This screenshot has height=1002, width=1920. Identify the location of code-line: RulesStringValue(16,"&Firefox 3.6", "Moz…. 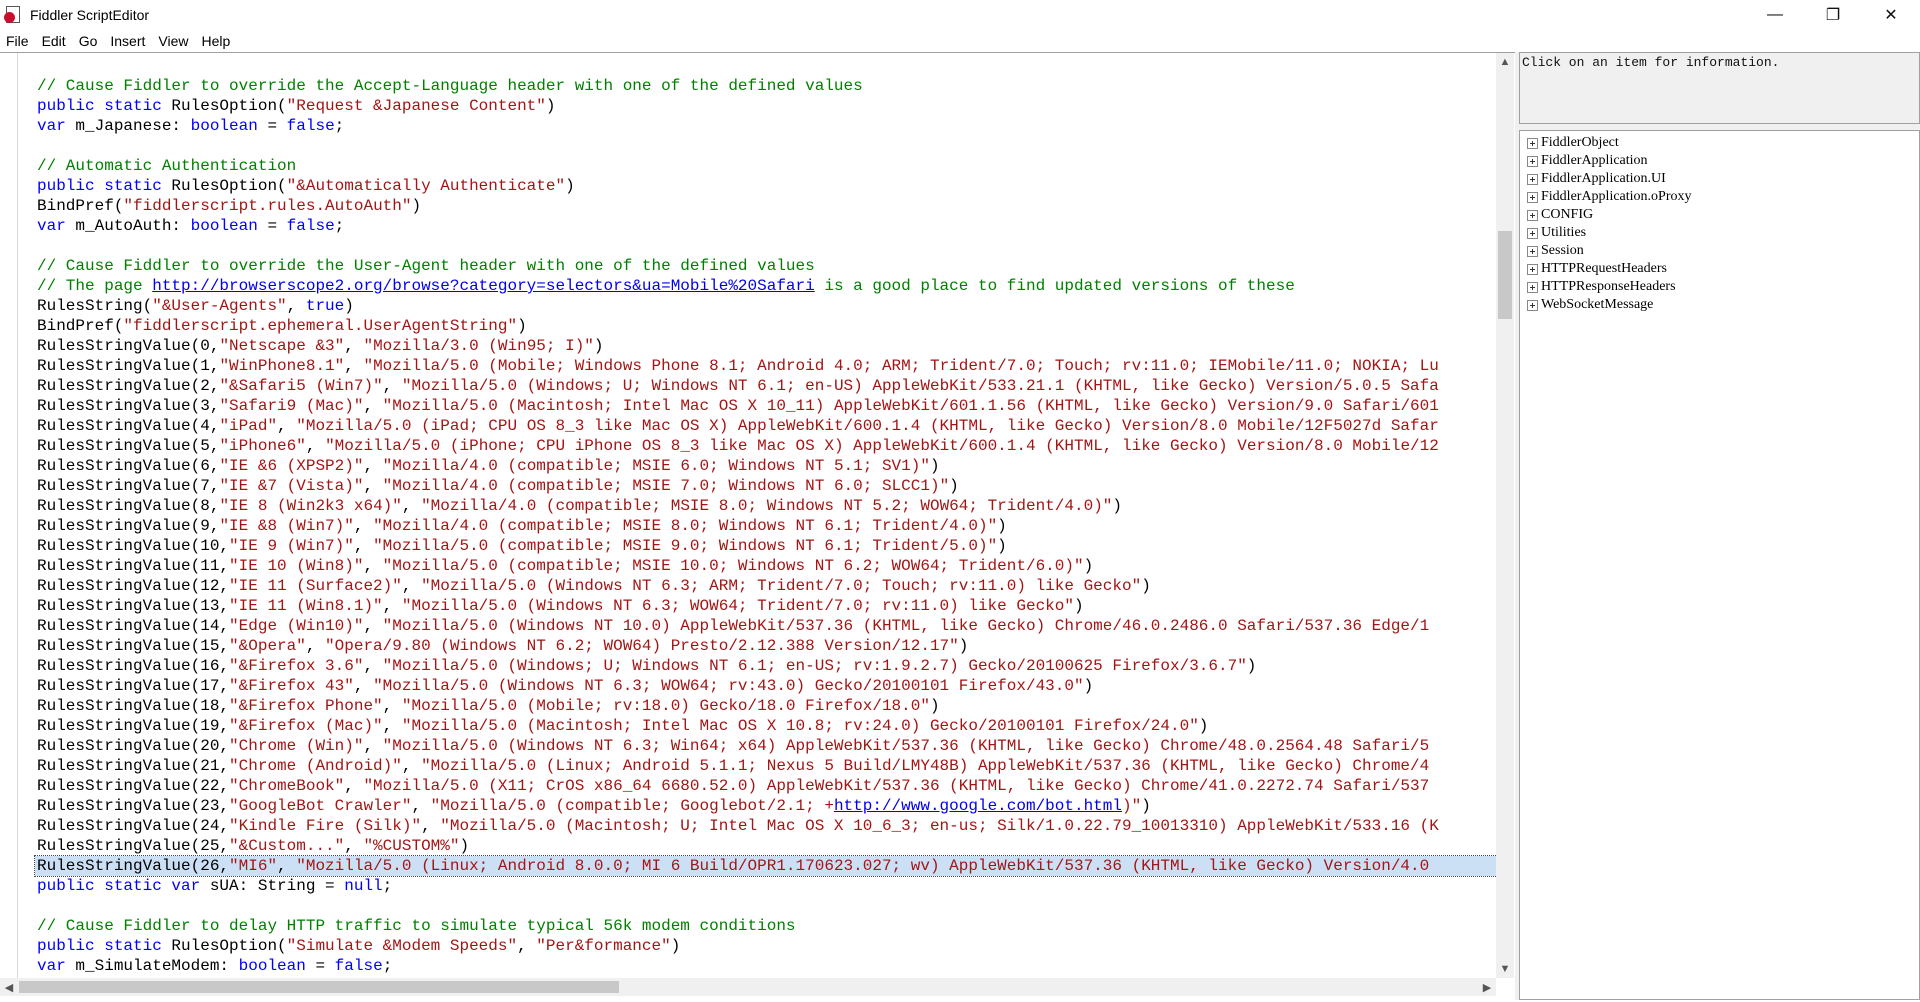
(766, 666).